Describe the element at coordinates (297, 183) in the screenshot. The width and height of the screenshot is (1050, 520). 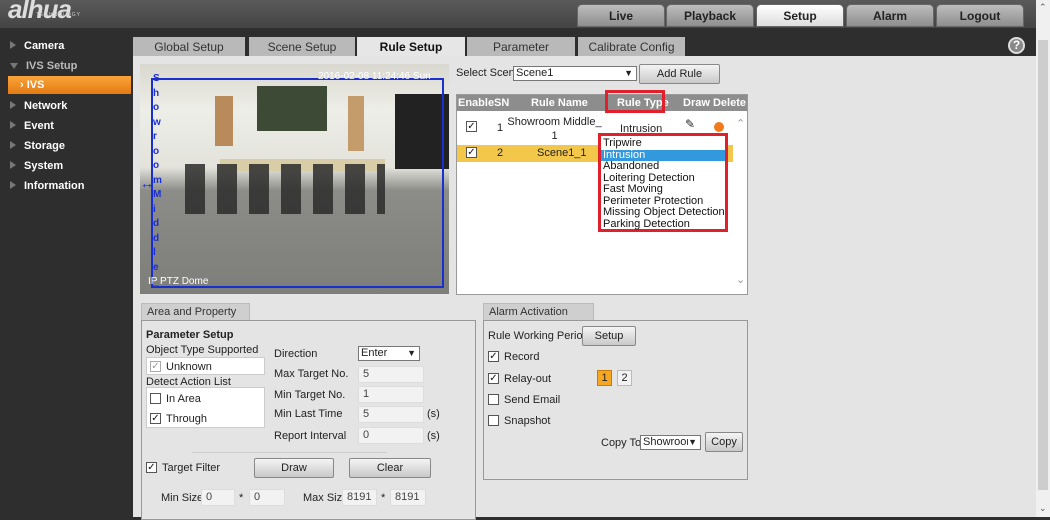
I see `rule-region-outline` at that location.